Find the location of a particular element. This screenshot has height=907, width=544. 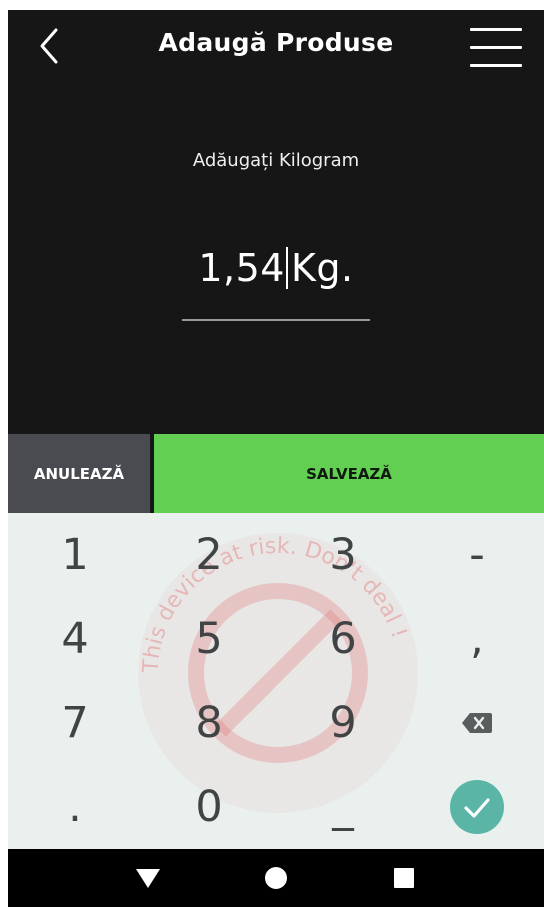

input-underline is located at coordinates (276, 320).